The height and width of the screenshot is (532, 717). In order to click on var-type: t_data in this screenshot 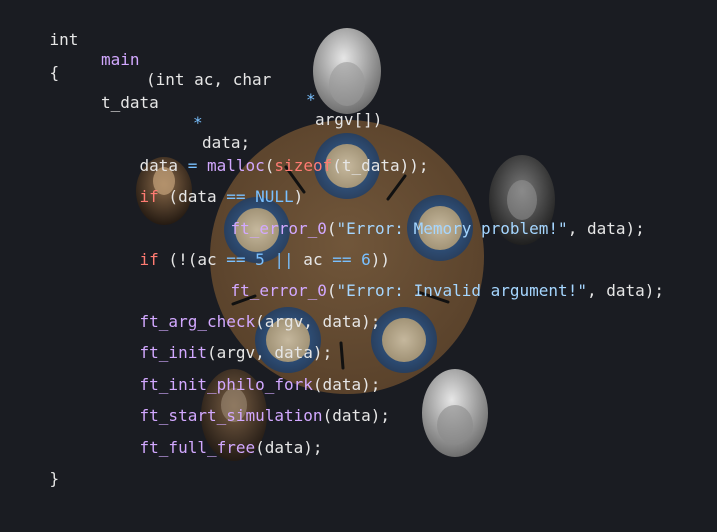, I will do `click(130, 102)`.